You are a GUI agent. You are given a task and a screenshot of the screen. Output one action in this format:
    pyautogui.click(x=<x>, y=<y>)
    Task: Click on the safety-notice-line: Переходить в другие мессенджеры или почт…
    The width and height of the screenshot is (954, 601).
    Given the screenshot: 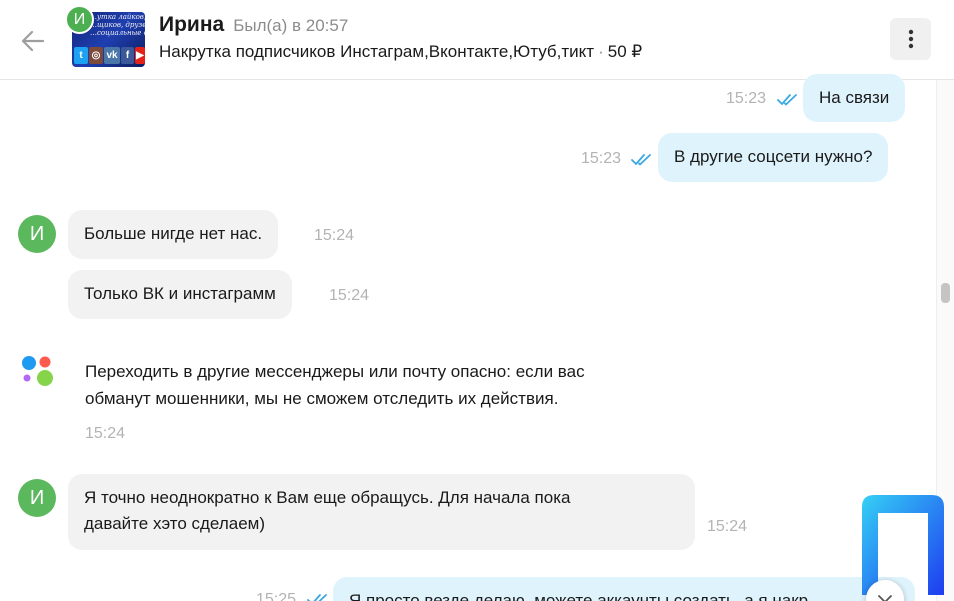 What is the action you would take?
    pyautogui.click(x=335, y=371)
    